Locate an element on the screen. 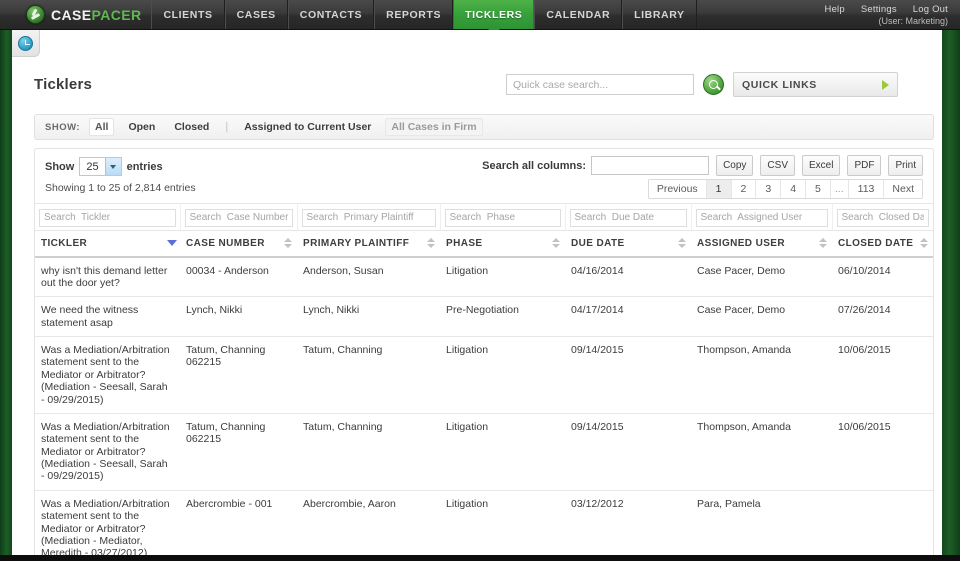 Image resolution: width=960 pixels, height=561 pixels. filter-cell-primary-plaintiff is located at coordinates (369, 217).